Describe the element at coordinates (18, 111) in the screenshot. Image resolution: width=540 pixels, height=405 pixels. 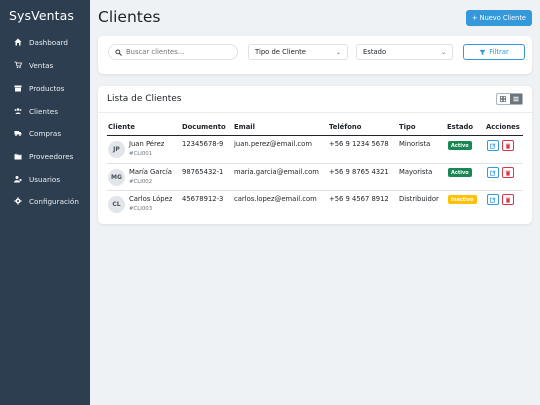
I see `users-icon` at that location.